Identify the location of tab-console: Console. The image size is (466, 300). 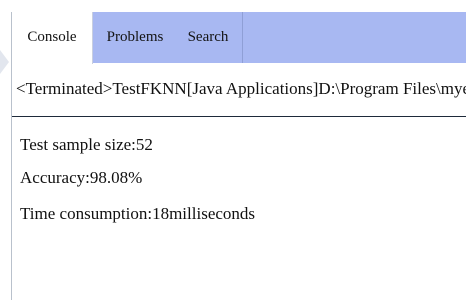
(52, 38).